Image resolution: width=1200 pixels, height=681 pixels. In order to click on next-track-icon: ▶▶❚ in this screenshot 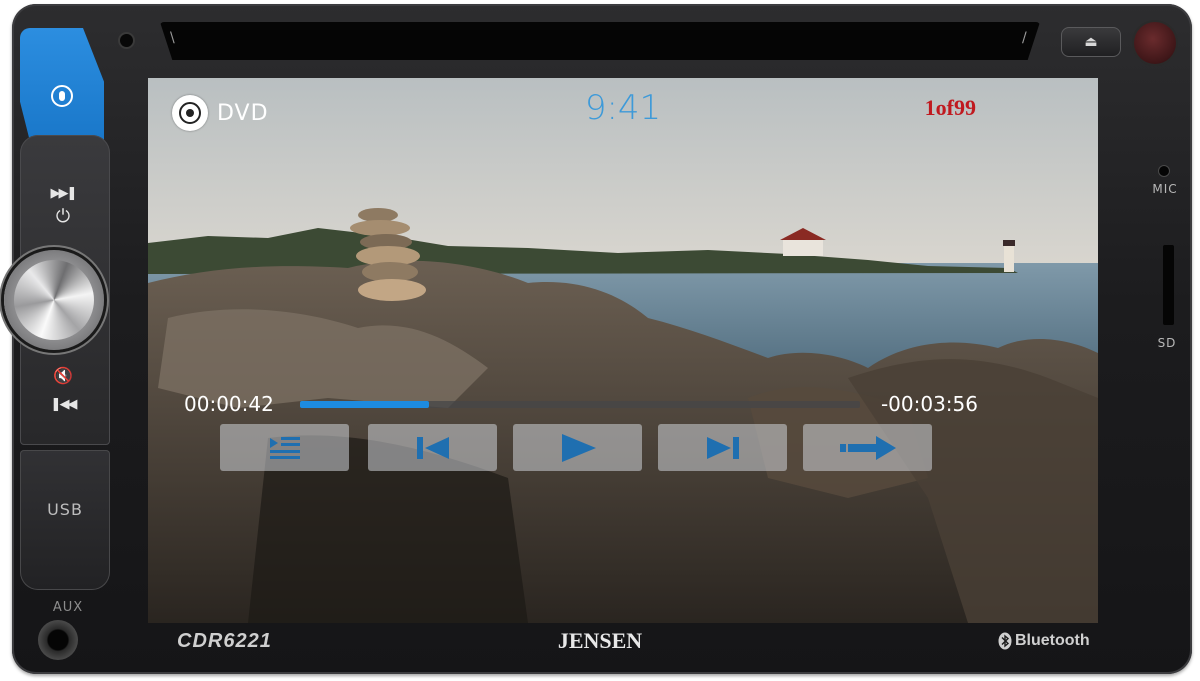, I will do `click(63, 193)`.